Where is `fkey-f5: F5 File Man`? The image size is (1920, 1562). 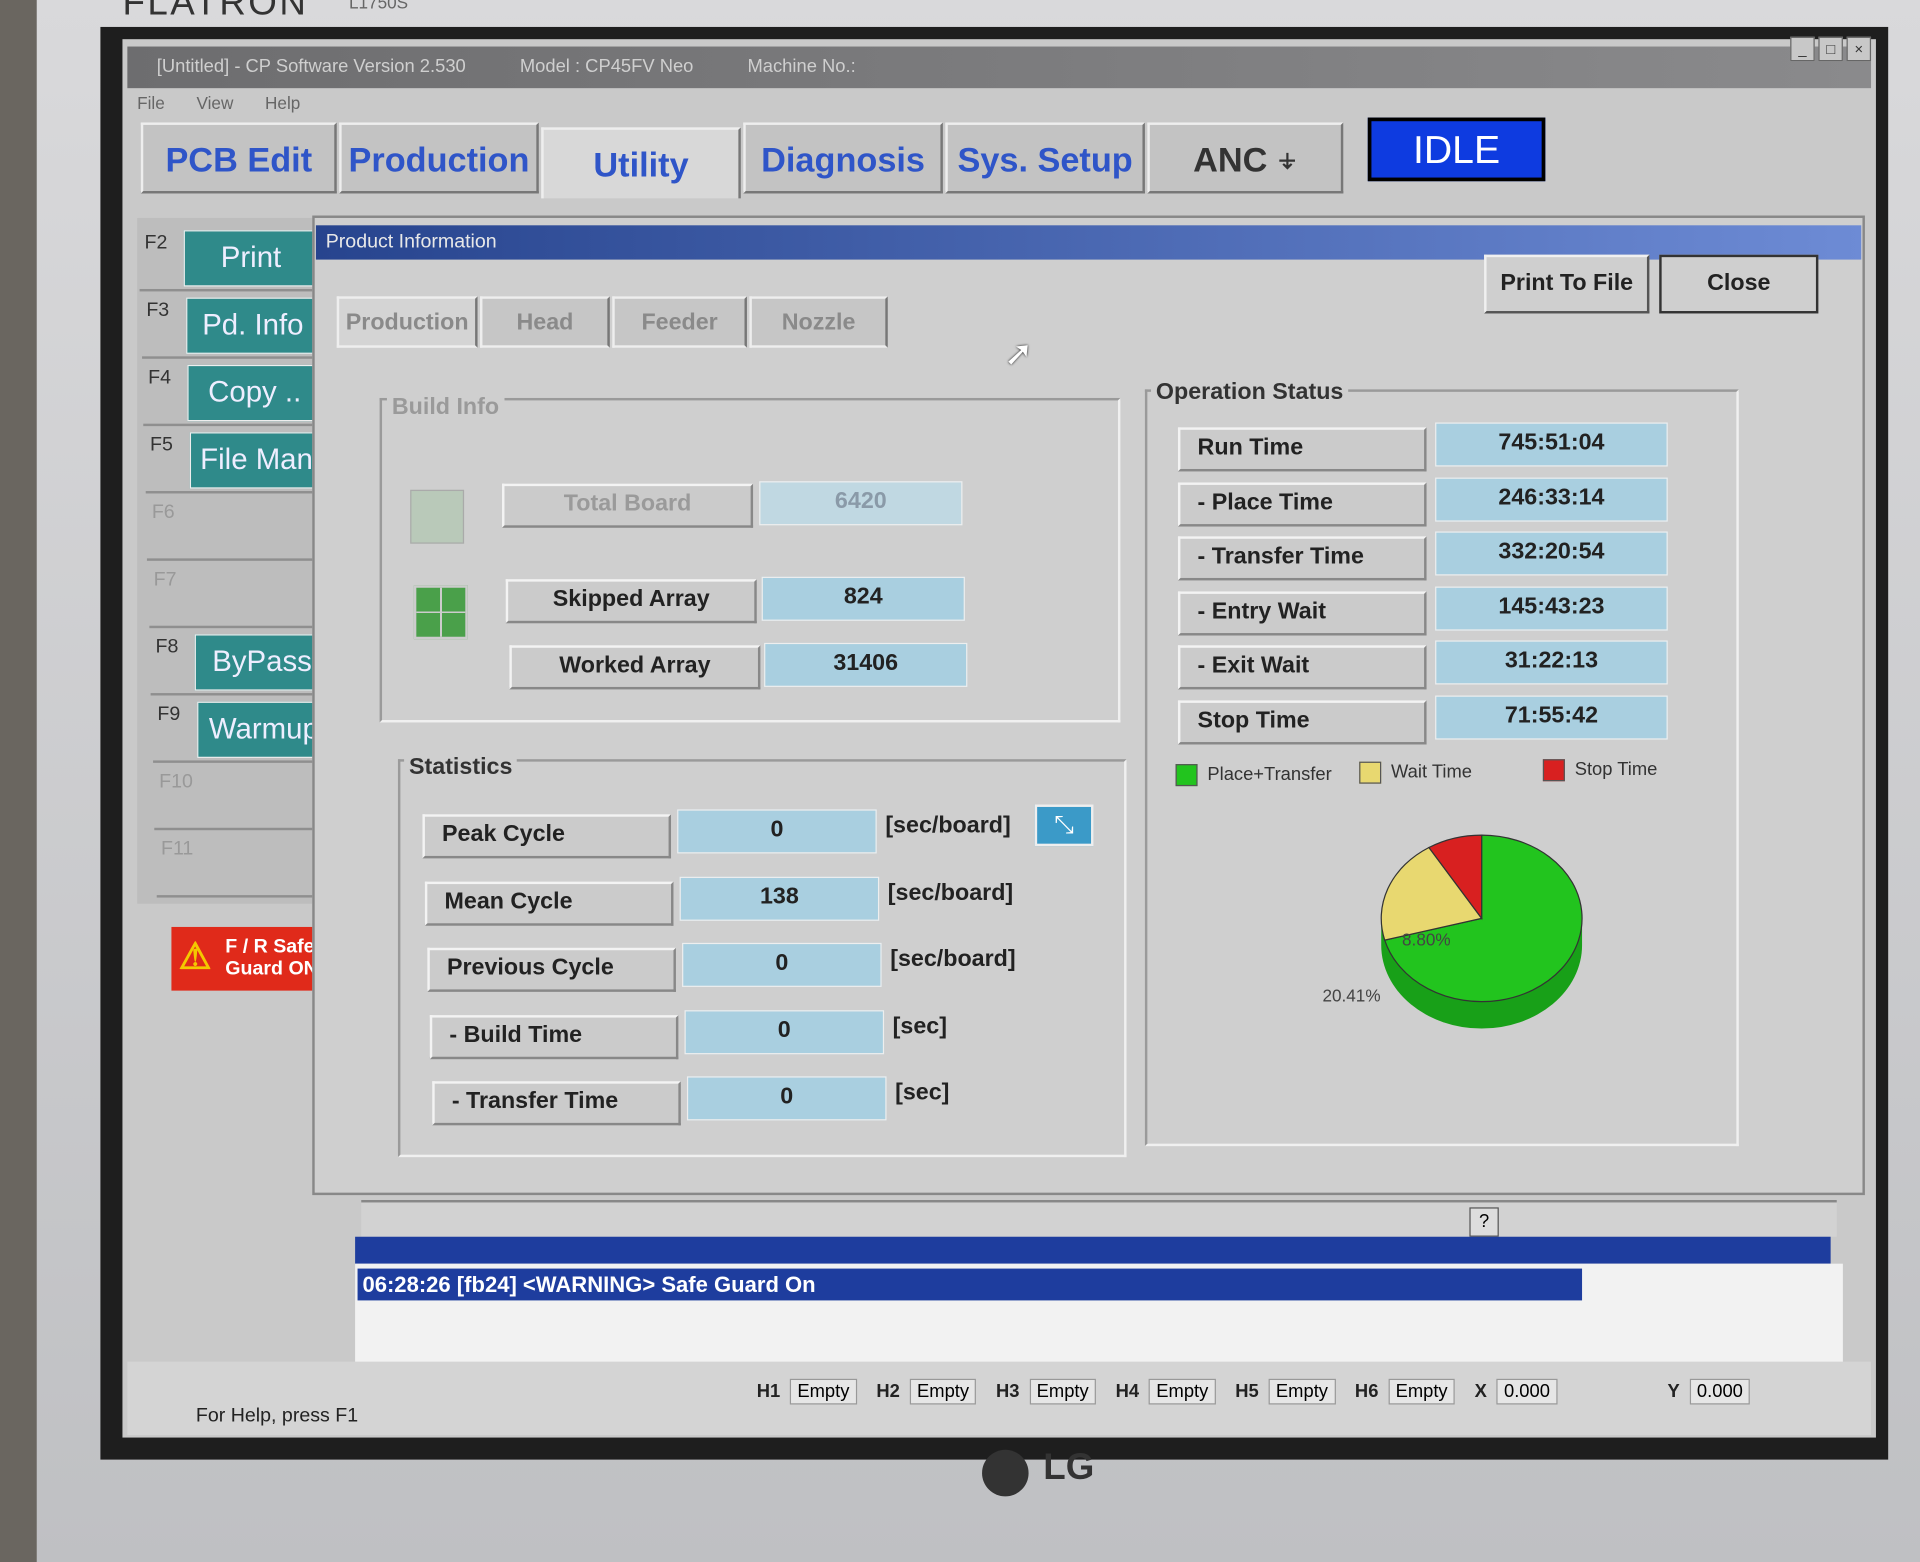
fkey-f5: F5 File Man is located at coordinates (237, 460).